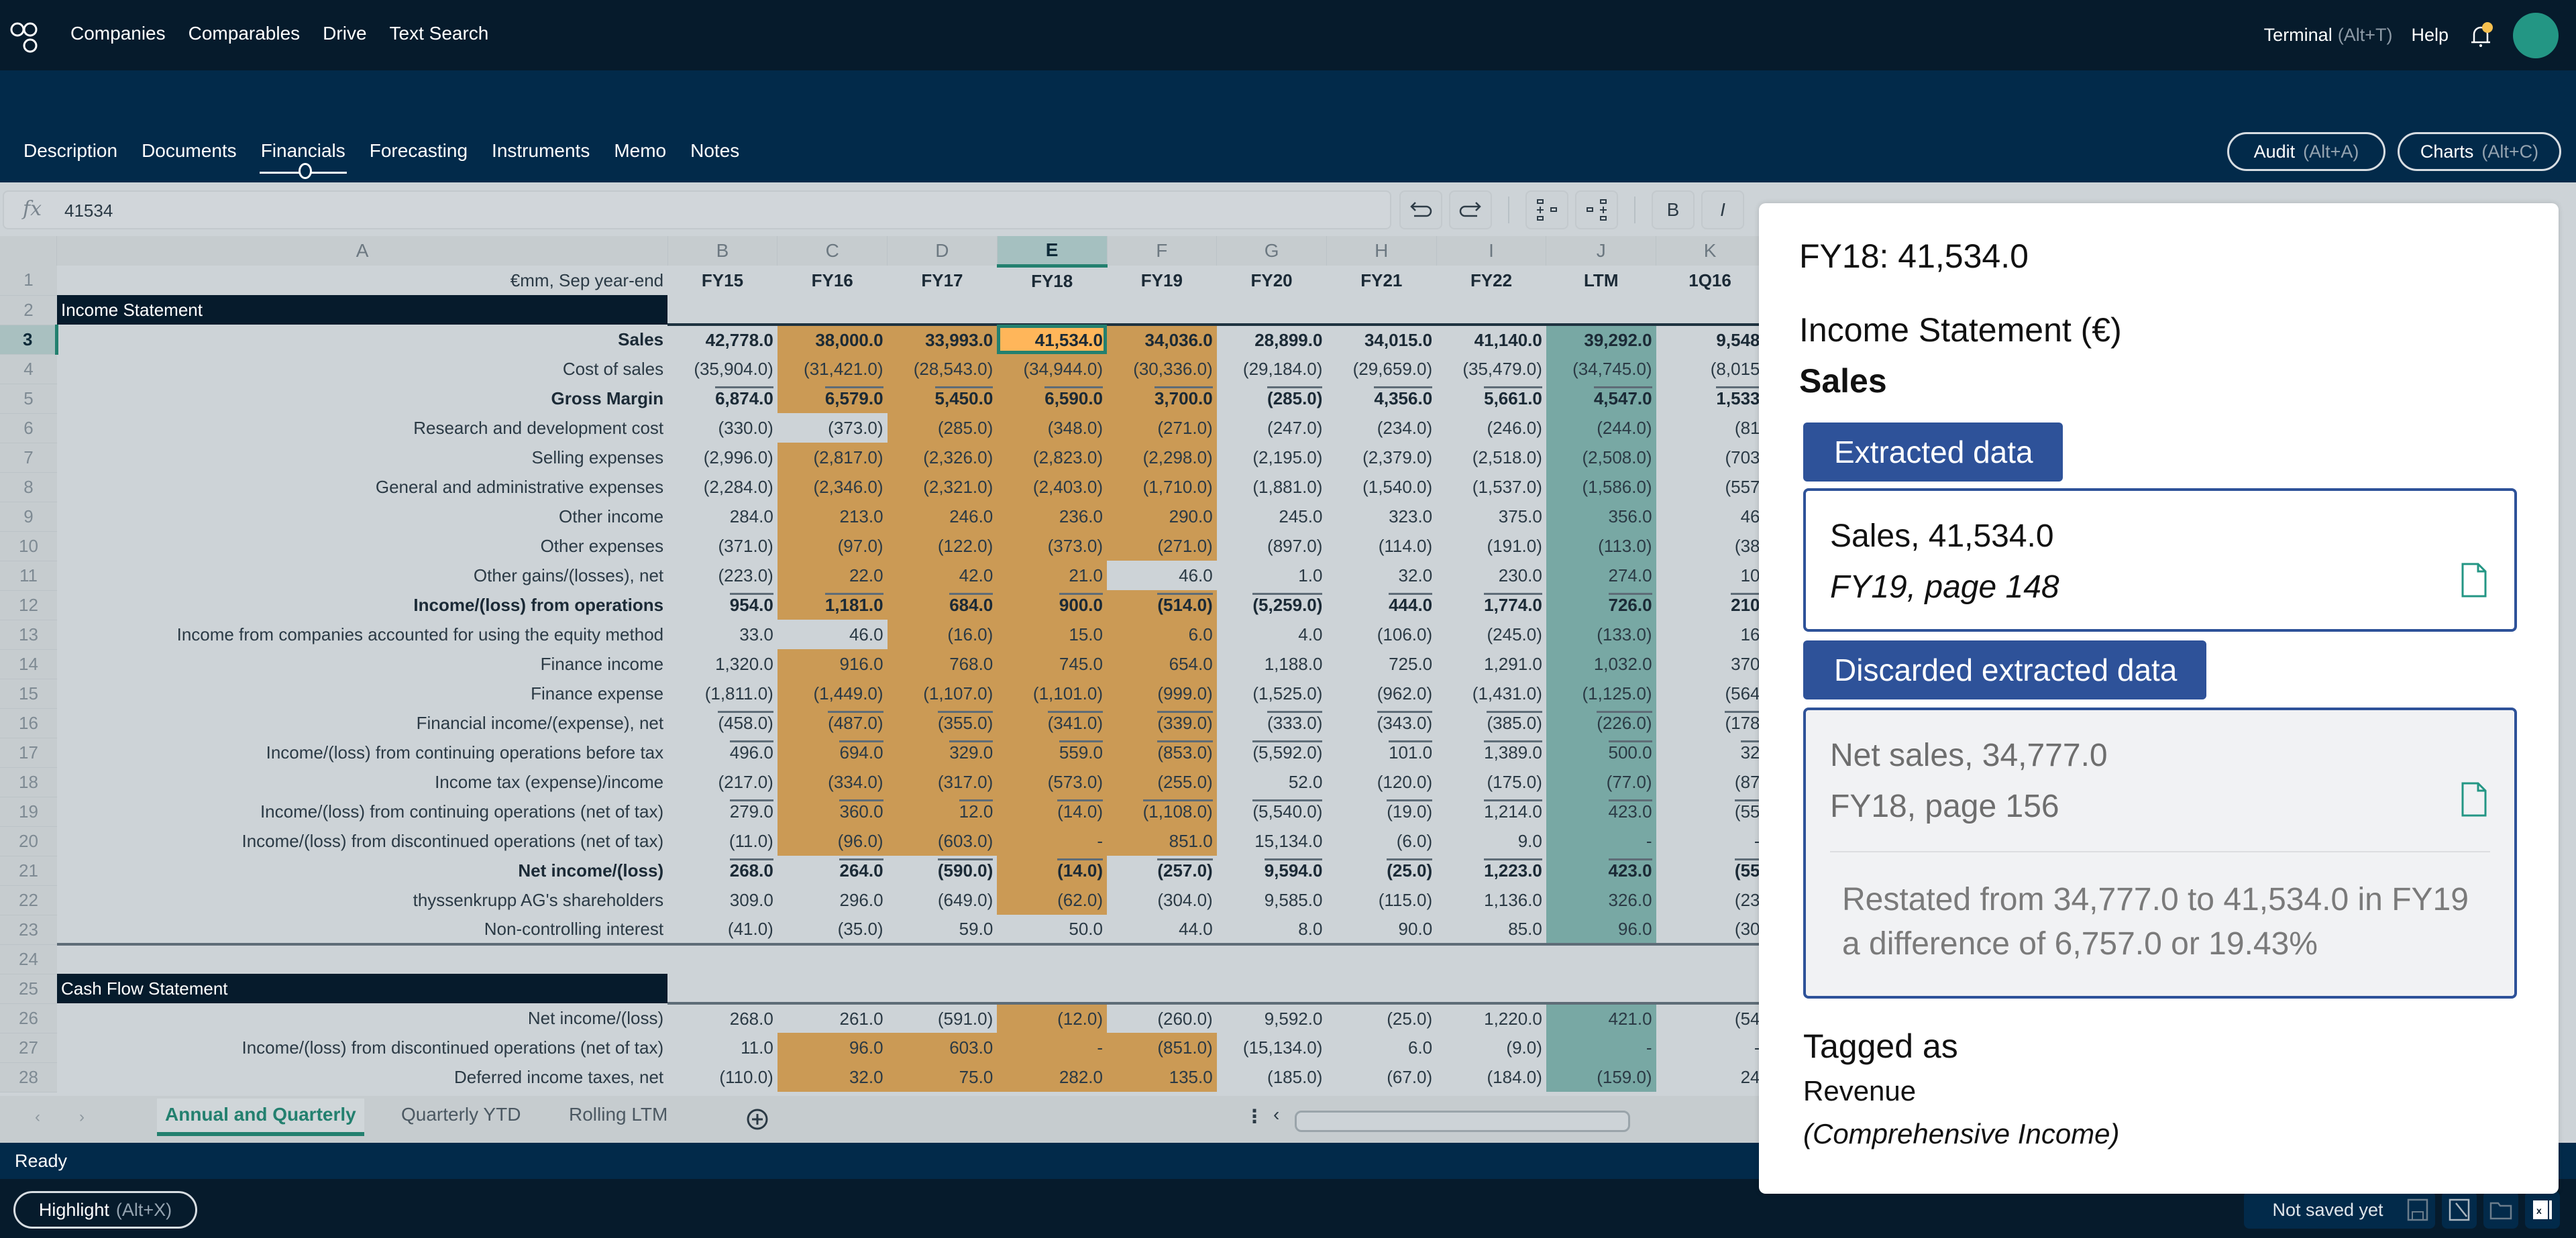  I want to click on column-header-selected: E, so click(1052, 252).